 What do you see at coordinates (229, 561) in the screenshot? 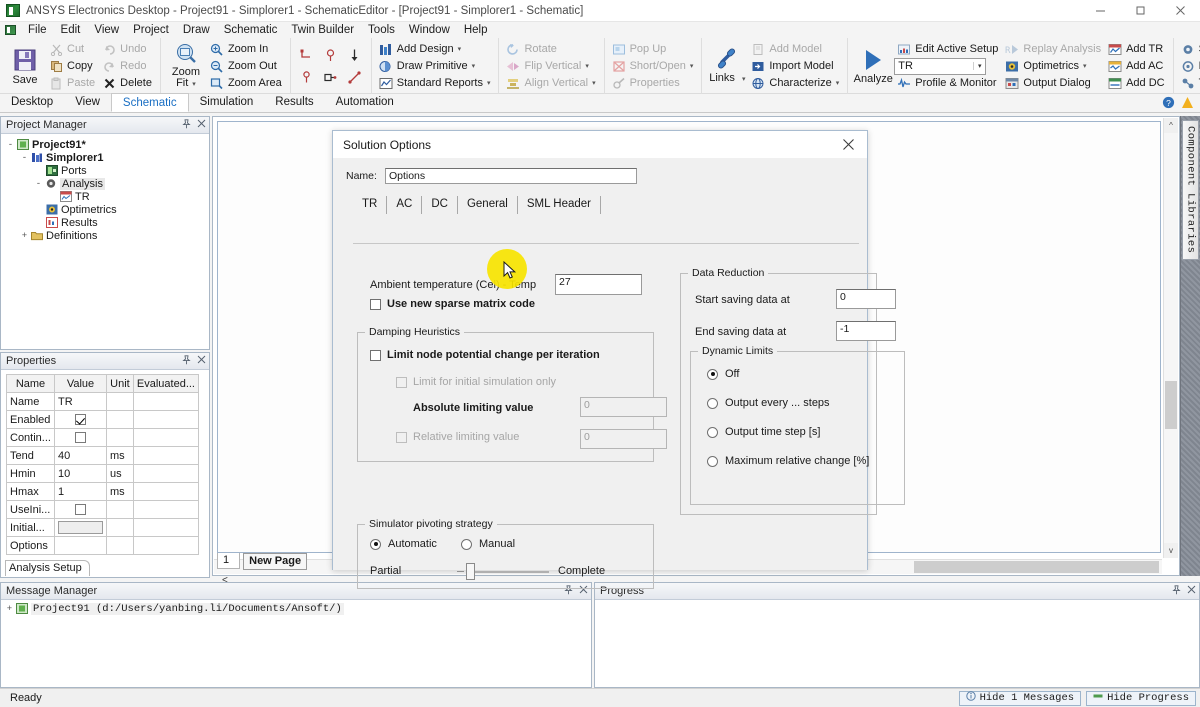
I see `page-tab-1: 1` at bounding box center [229, 561].